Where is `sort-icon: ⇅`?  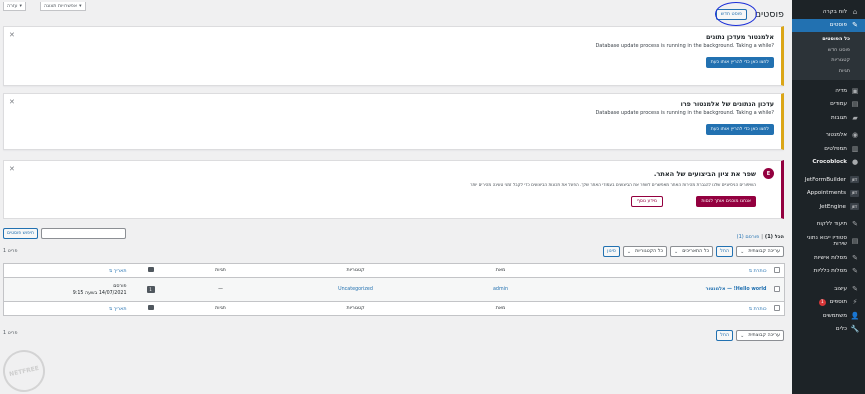
sort-icon: ⇅ is located at coordinates (750, 270).